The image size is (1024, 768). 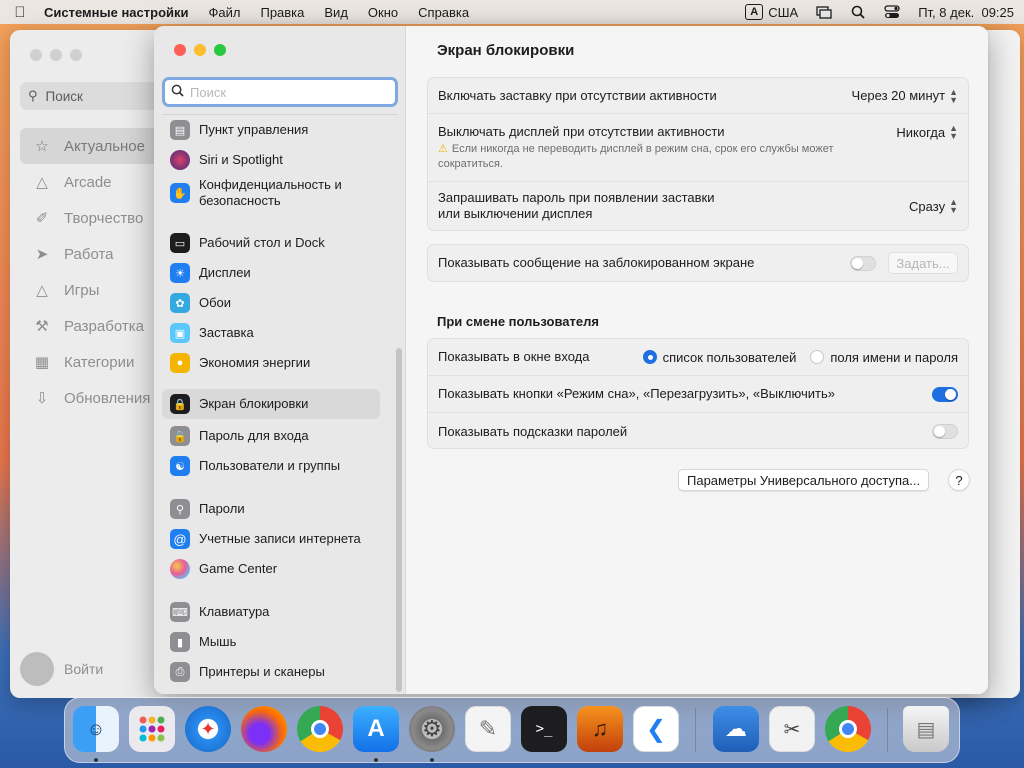 I want to click on mouse-icon: ▮, so click(x=180, y=642).